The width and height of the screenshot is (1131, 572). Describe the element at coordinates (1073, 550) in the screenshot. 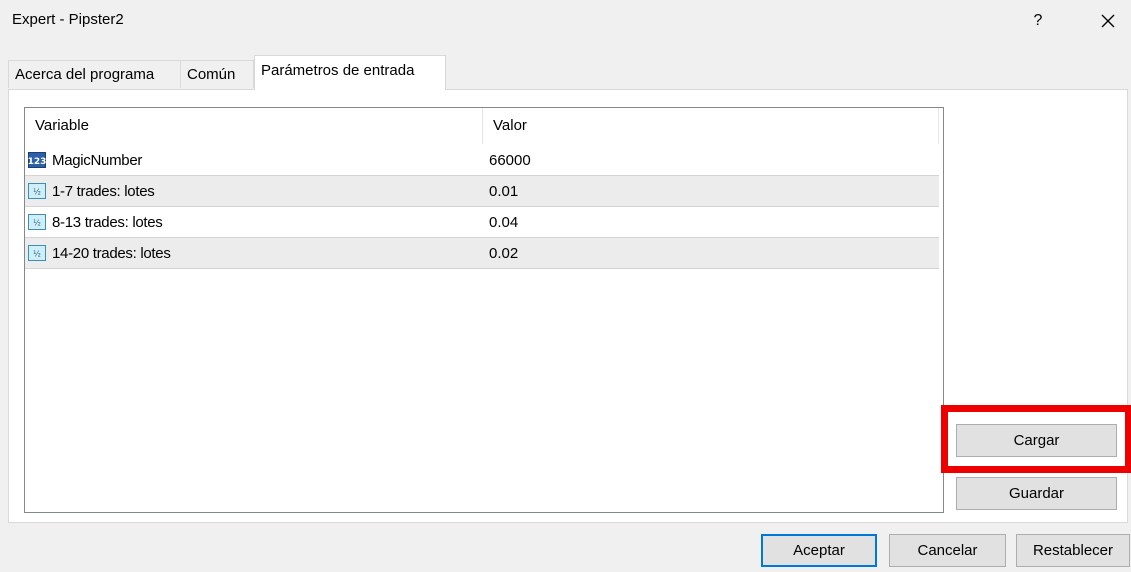

I see `reset-button: Restablecer` at that location.